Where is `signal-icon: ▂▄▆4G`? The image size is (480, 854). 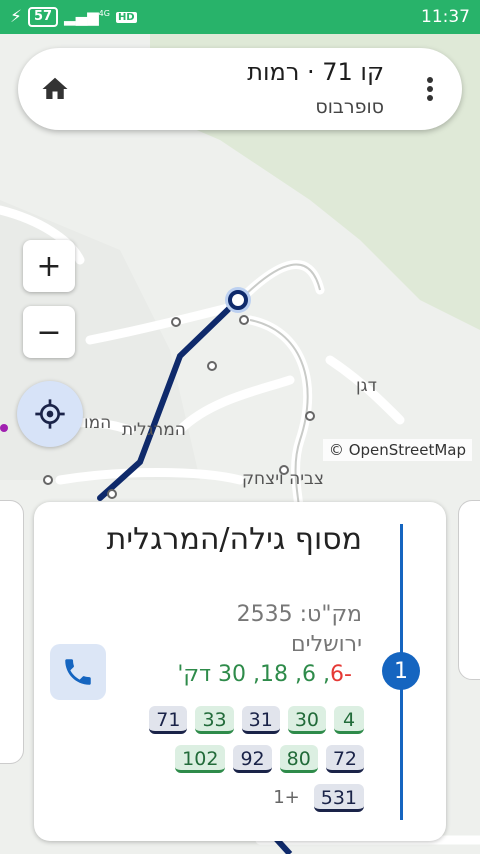
signal-icon: ▂▄▆4G is located at coordinates (87, 17).